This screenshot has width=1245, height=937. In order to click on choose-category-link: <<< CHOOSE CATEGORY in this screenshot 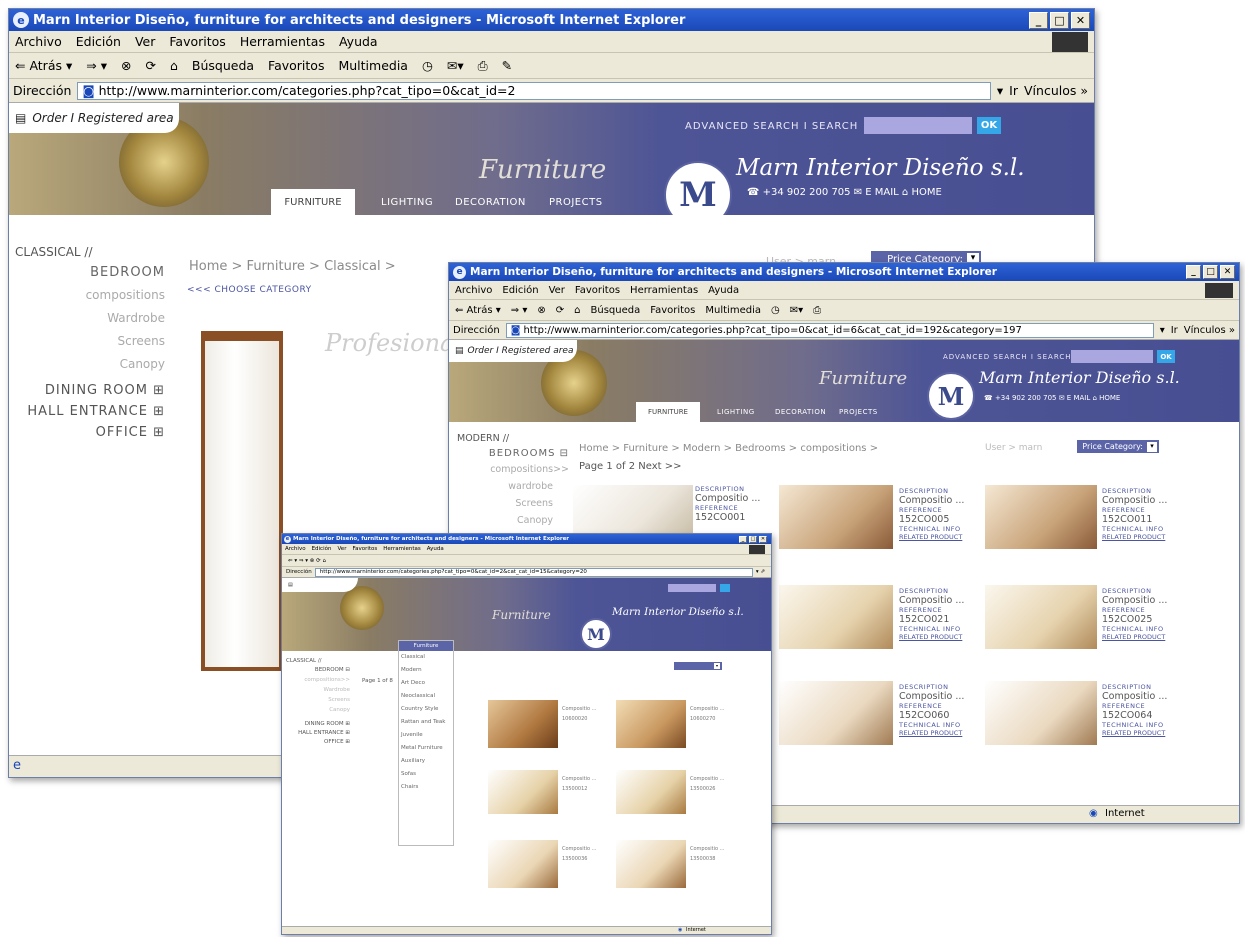, I will do `click(249, 290)`.